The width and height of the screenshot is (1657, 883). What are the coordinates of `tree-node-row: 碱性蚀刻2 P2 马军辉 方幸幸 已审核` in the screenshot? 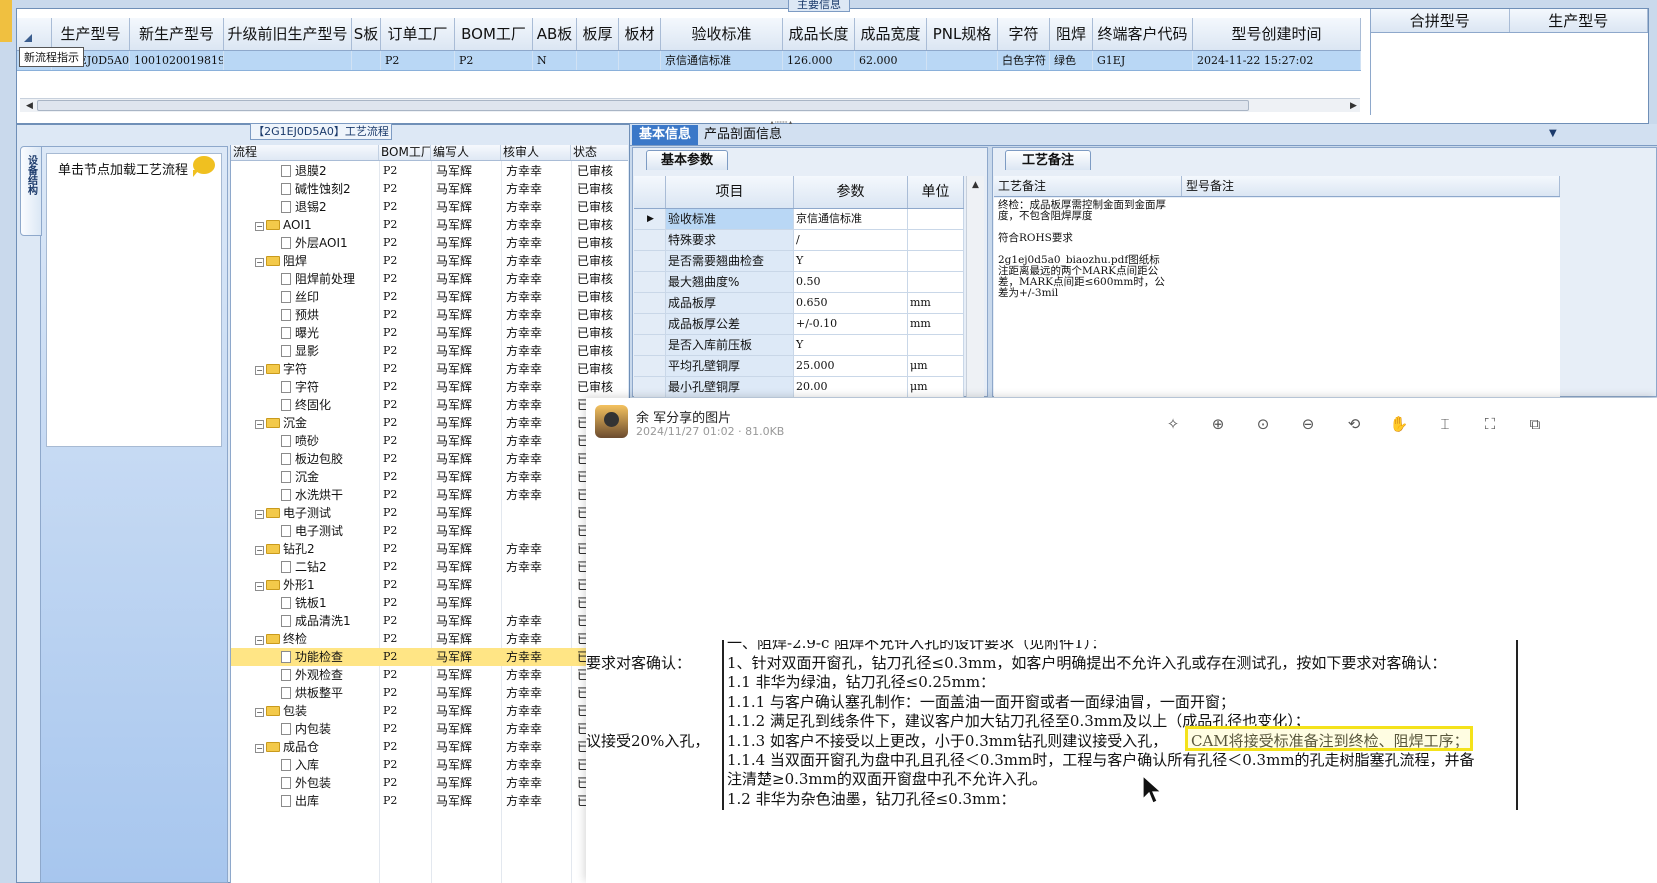 It's located at (429, 189).